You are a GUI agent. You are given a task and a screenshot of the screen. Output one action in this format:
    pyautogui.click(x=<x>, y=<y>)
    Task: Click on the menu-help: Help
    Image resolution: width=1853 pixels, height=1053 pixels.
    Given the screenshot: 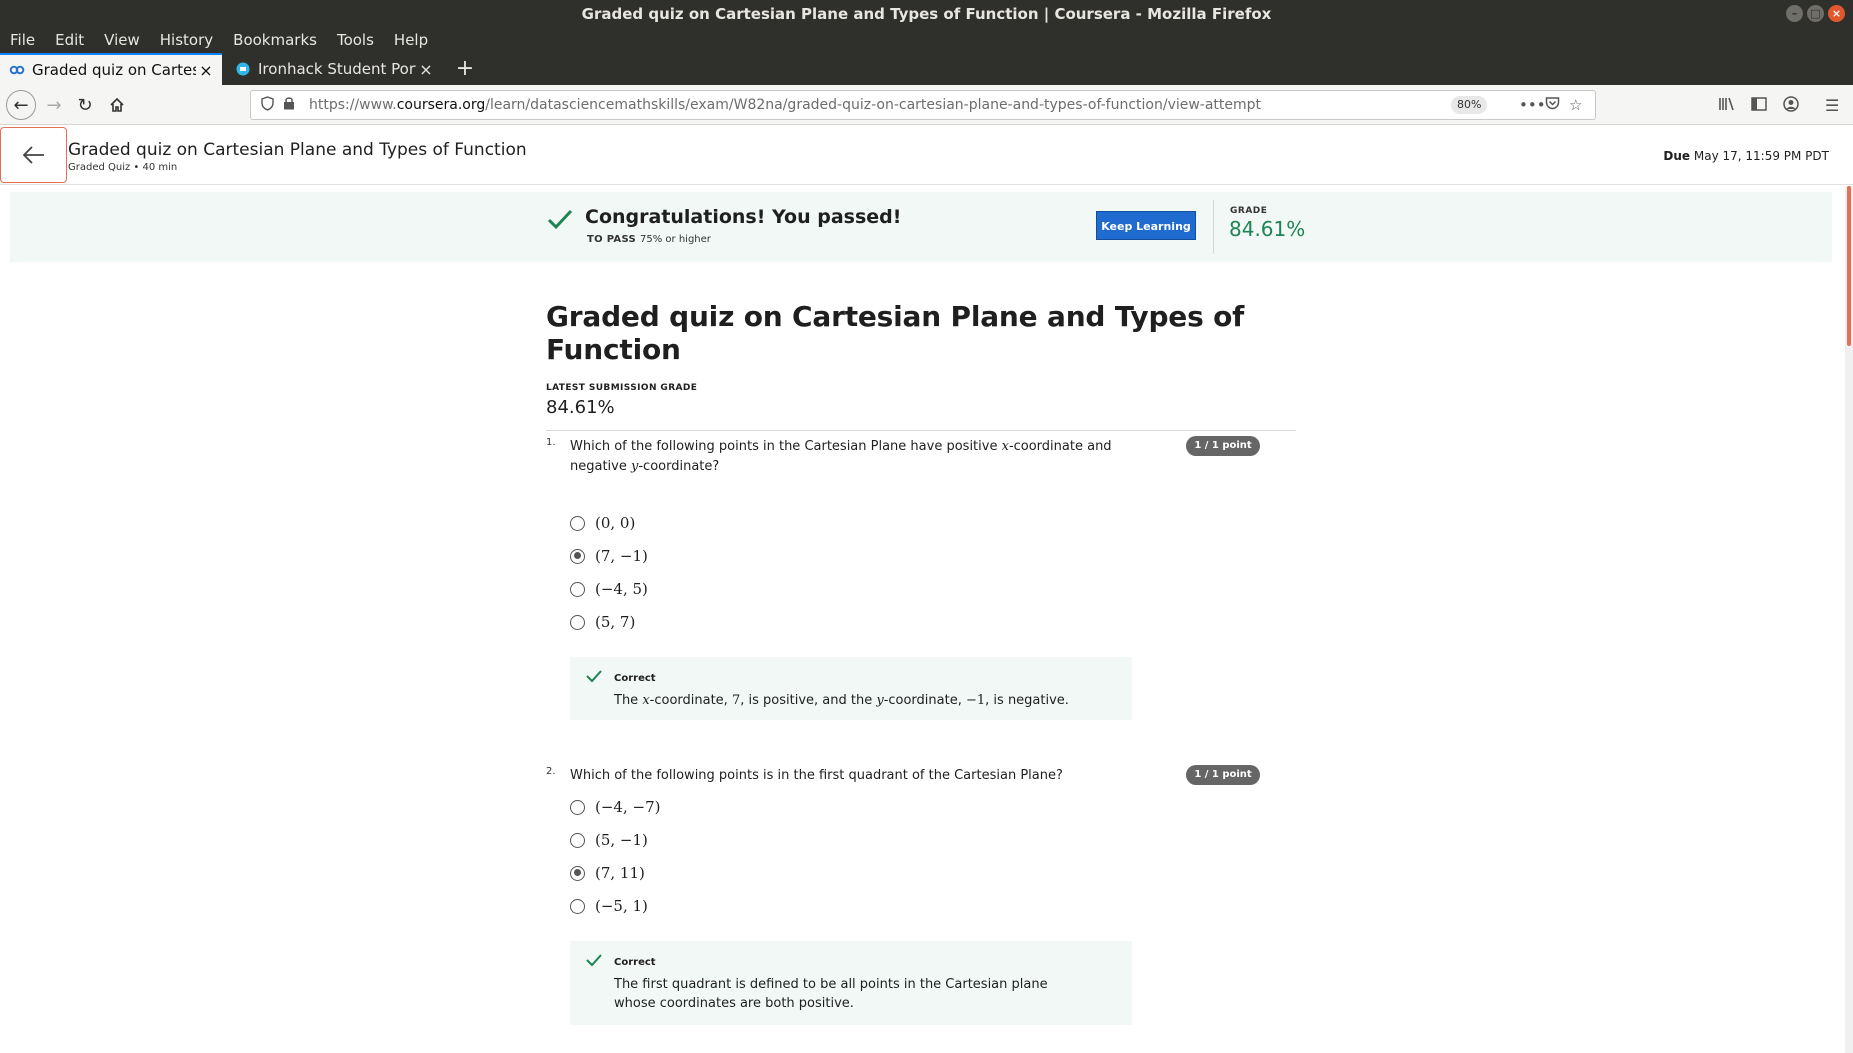 What is the action you would take?
    pyautogui.click(x=416, y=40)
    